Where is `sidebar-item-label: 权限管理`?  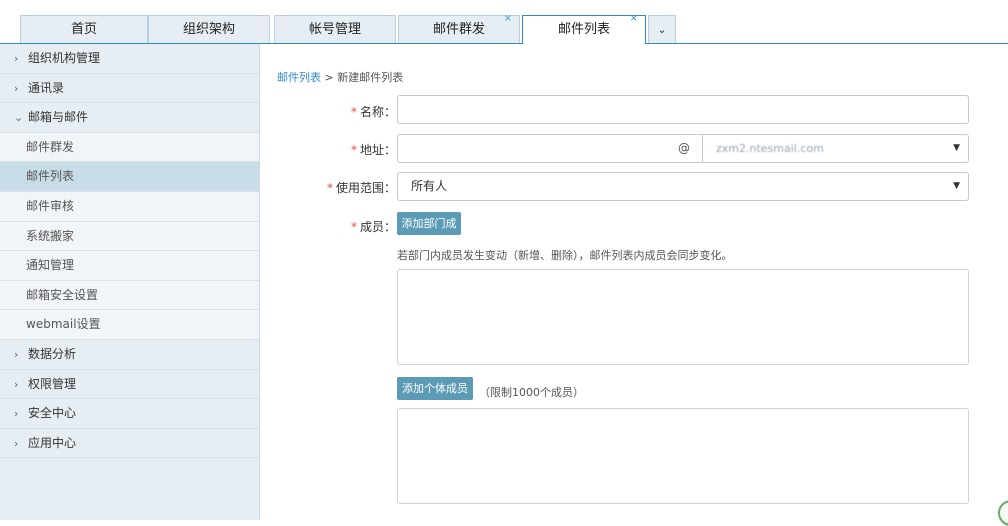
sidebar-item-label: 权限管理 is located at coordinates (52, 383).